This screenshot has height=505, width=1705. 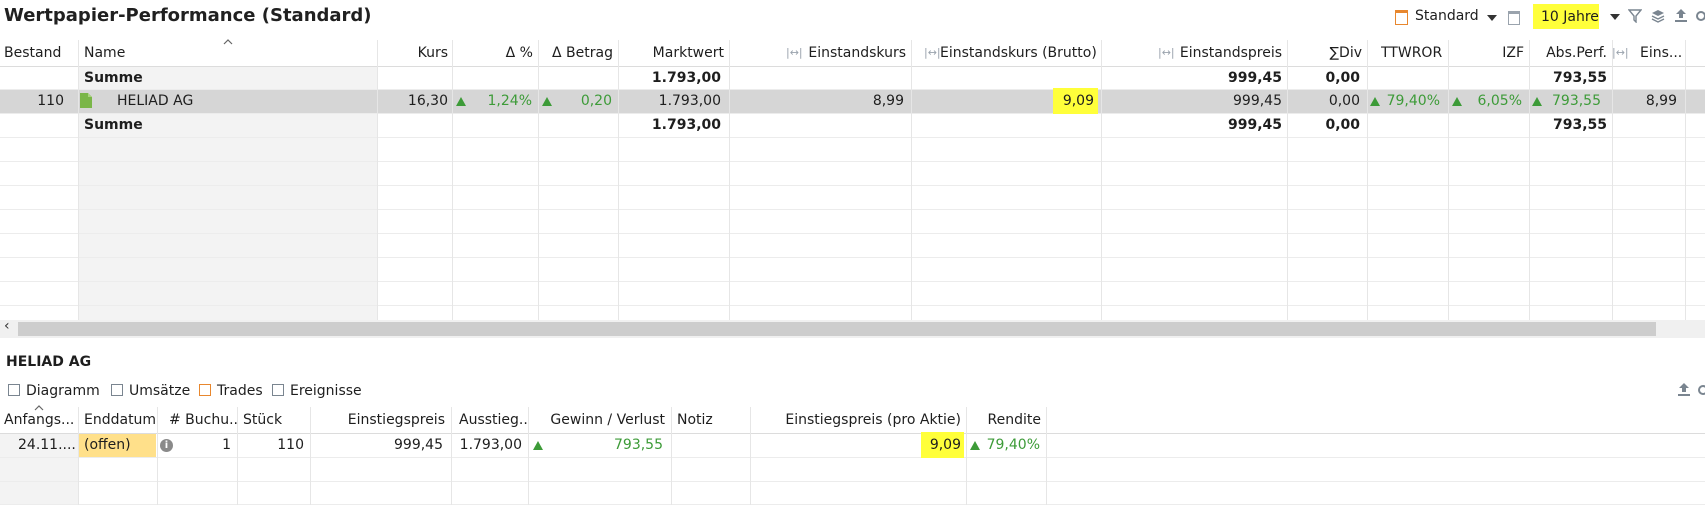 I want to click on detail-header-notiz: Notiz, so click(x=712, y=420).